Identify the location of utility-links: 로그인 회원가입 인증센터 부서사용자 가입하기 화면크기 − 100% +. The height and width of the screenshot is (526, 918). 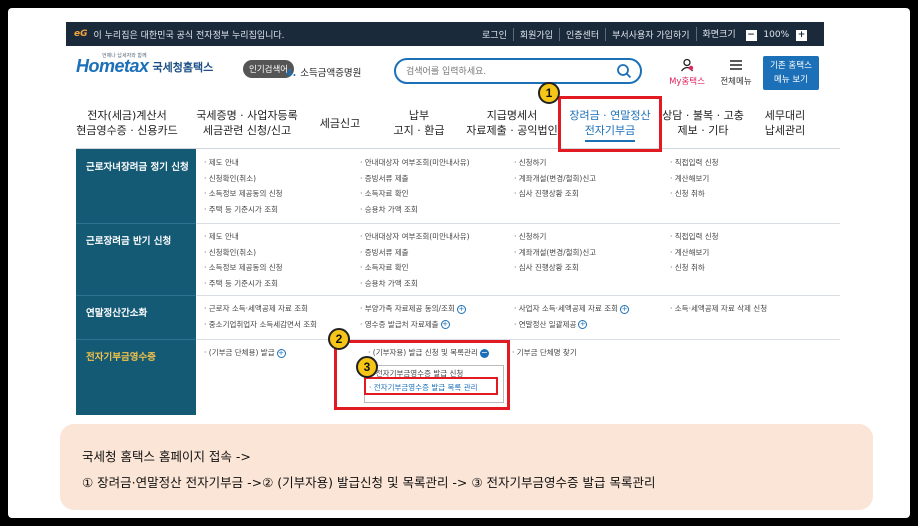
(646, 34).